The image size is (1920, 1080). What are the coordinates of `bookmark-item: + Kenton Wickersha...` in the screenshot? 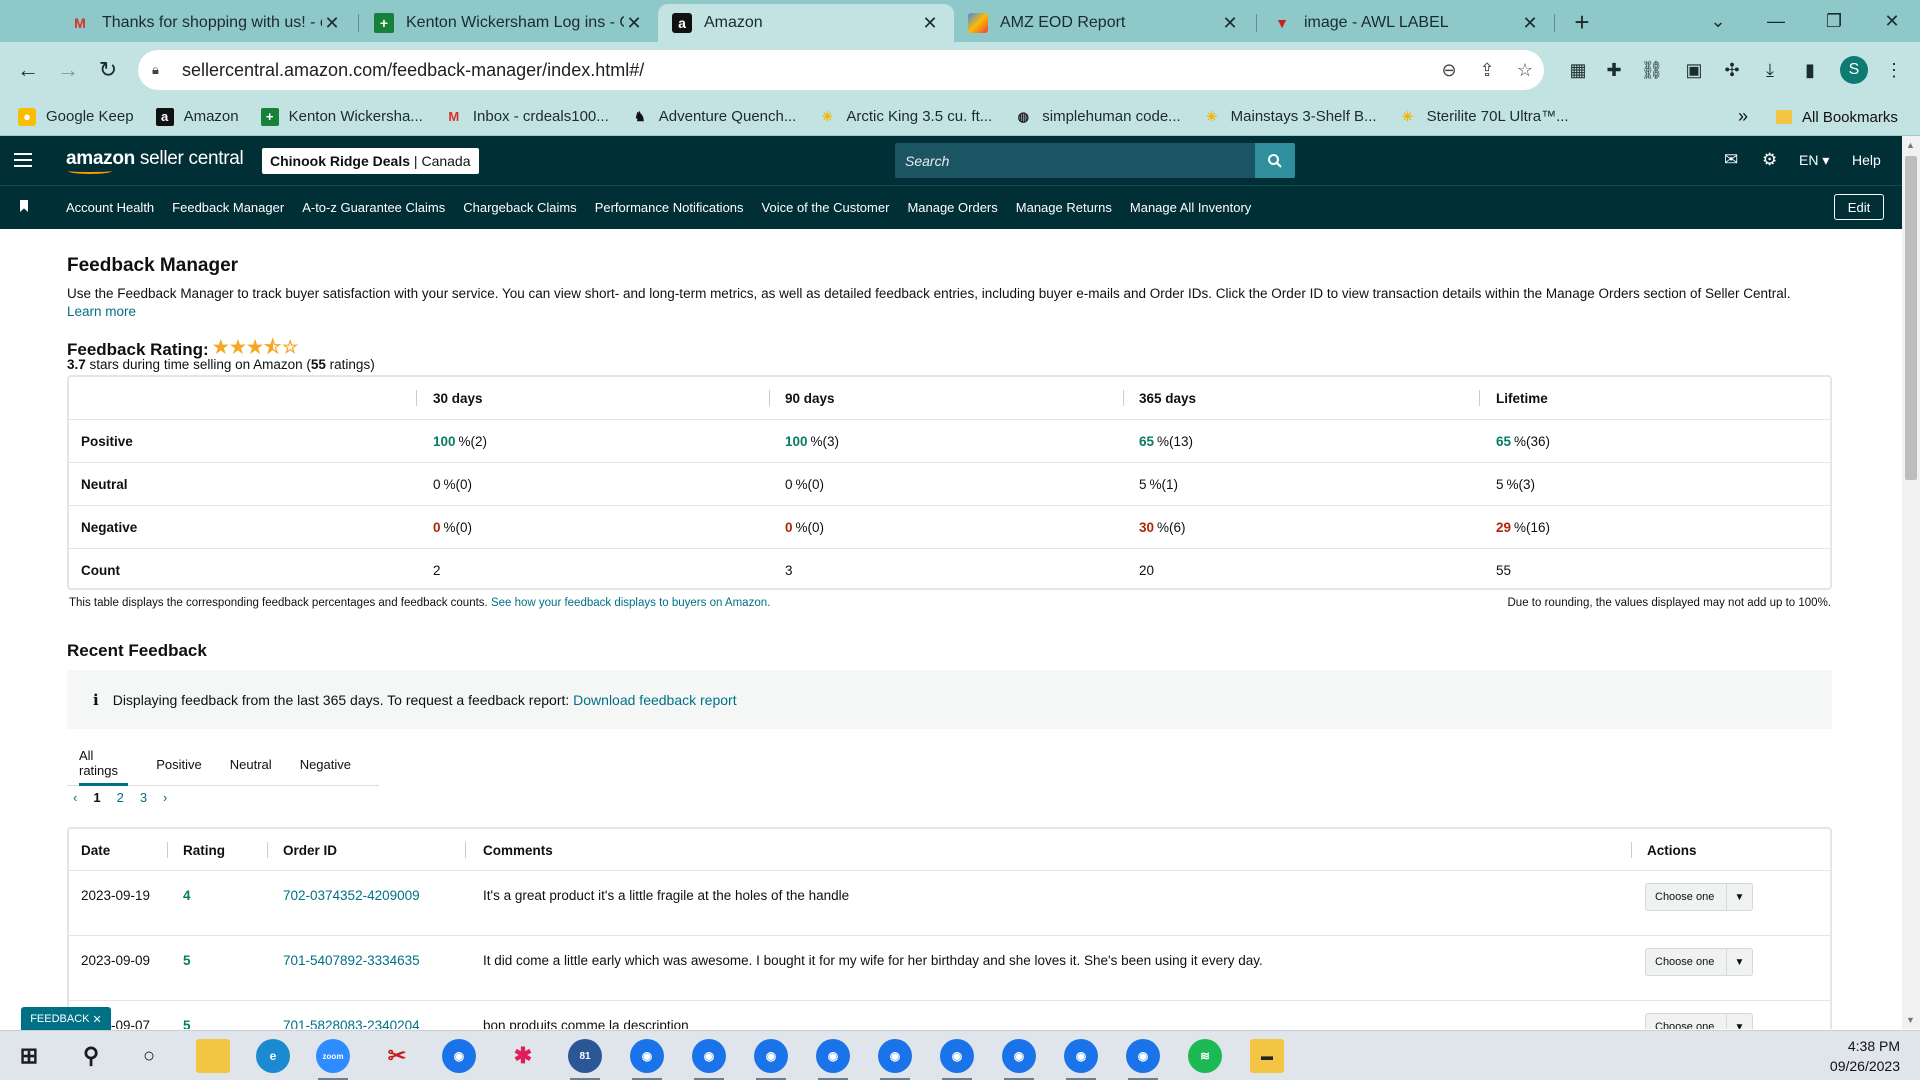 It's located at (341, 116).